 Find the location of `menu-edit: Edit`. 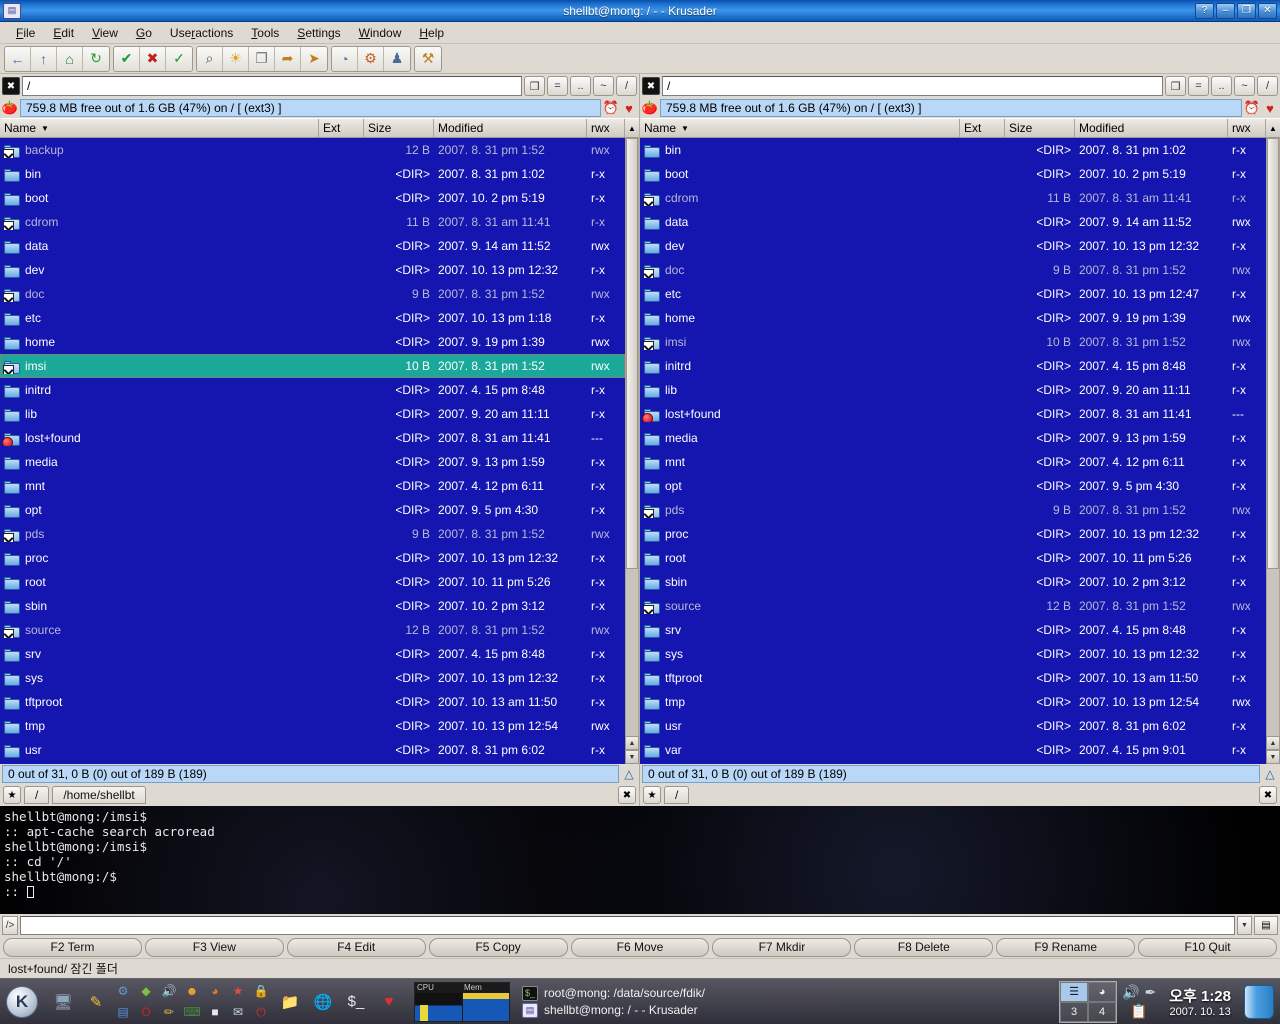

menu-edit: Edit is located at coordinates (63, 33).